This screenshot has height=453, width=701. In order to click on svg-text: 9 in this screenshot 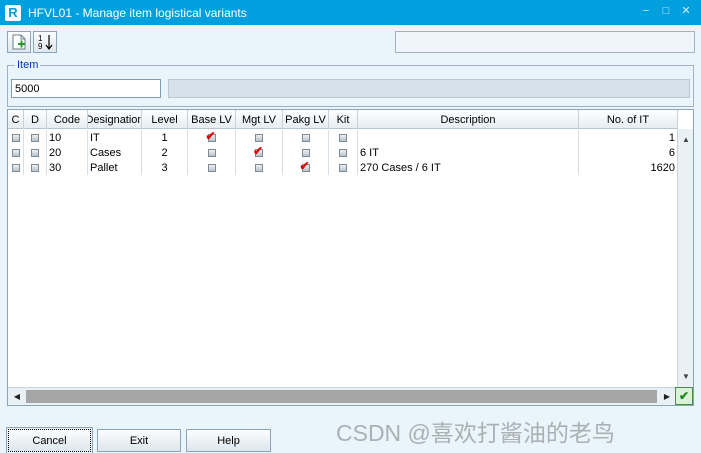, I will do `click(40, 46)`.